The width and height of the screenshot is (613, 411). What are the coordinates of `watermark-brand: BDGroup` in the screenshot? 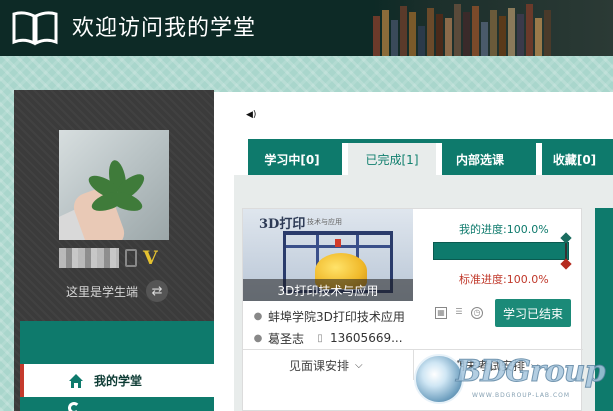 It's located at (531, 372).